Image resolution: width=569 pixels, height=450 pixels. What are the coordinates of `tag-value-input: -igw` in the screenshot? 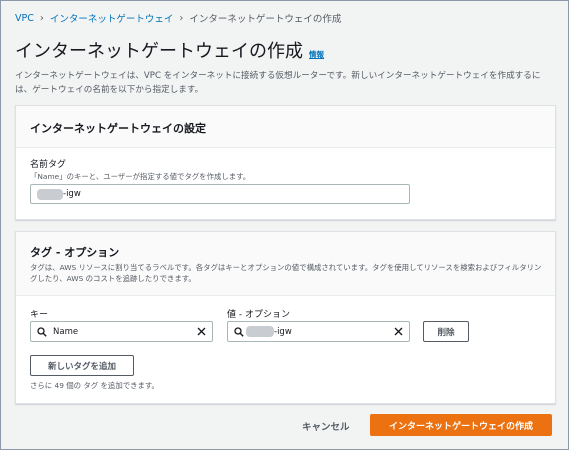 It's located at (318, 331).